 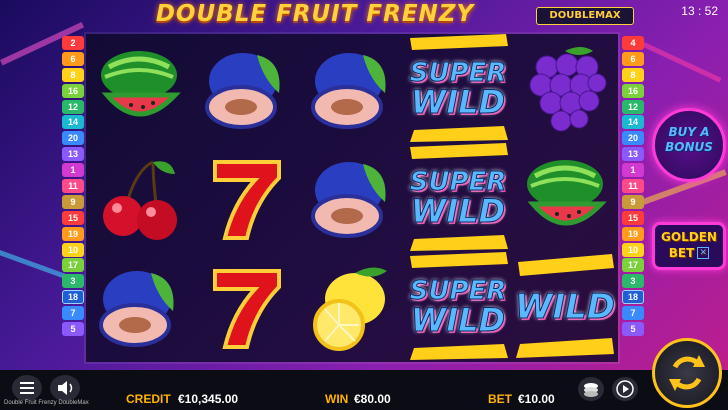 What do you see at coordinates (372, 399) in the screenshot?
I see `win-value: €80.00` at bounding box center [372, 399].